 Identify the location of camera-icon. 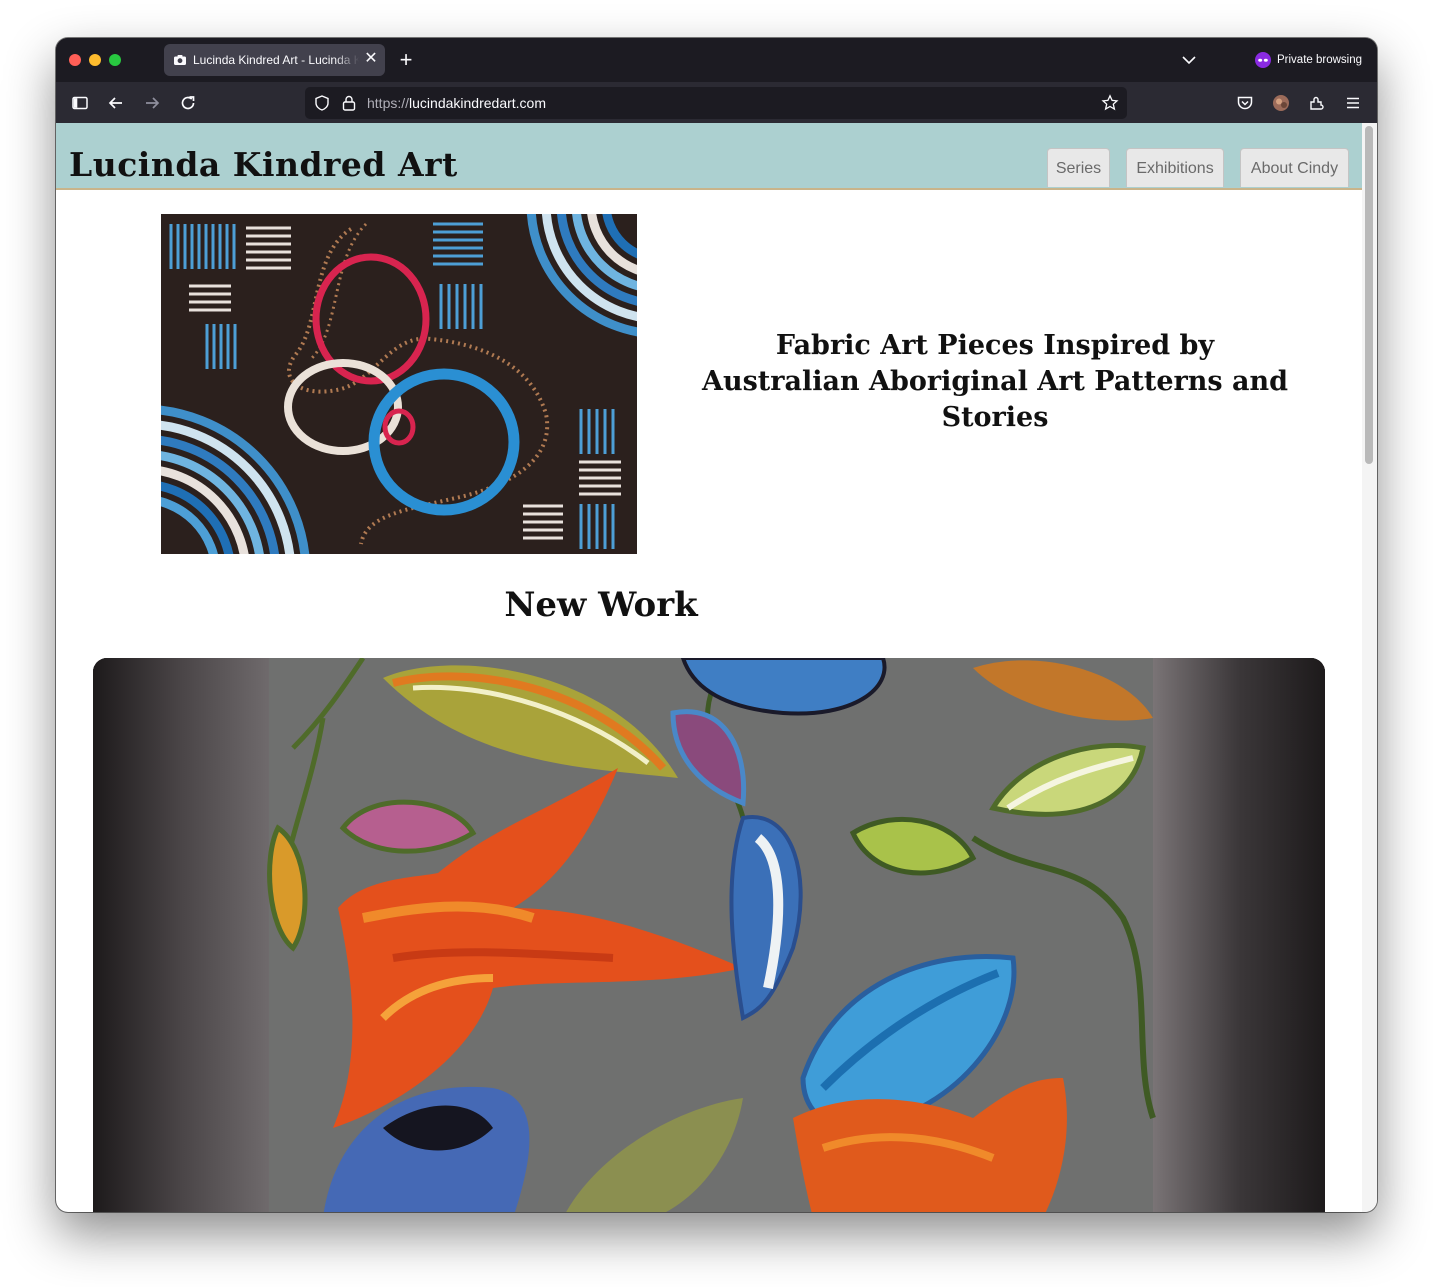
(180, 60).